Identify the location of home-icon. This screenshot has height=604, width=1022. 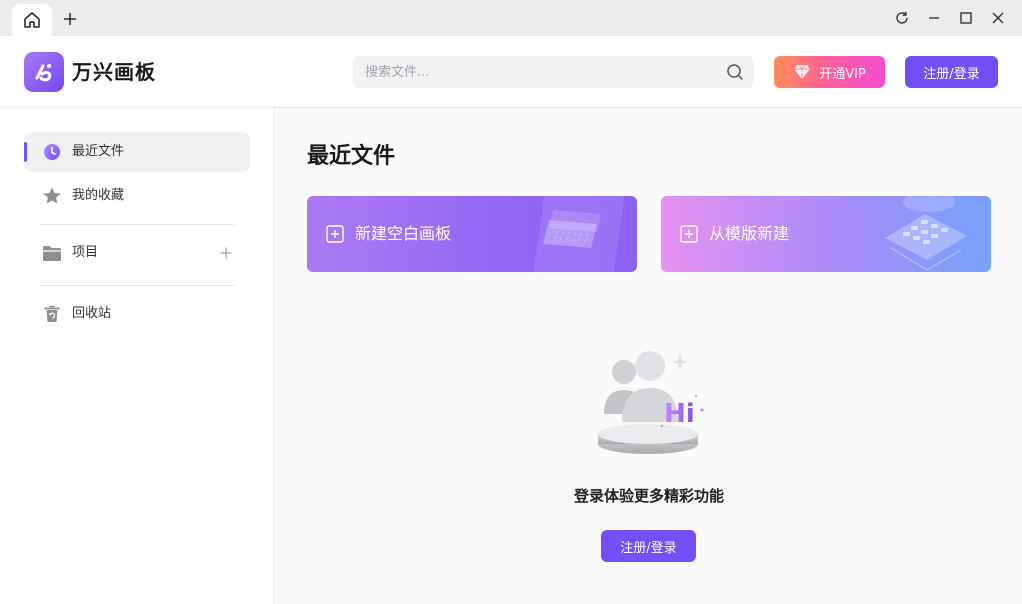
(32, 20).